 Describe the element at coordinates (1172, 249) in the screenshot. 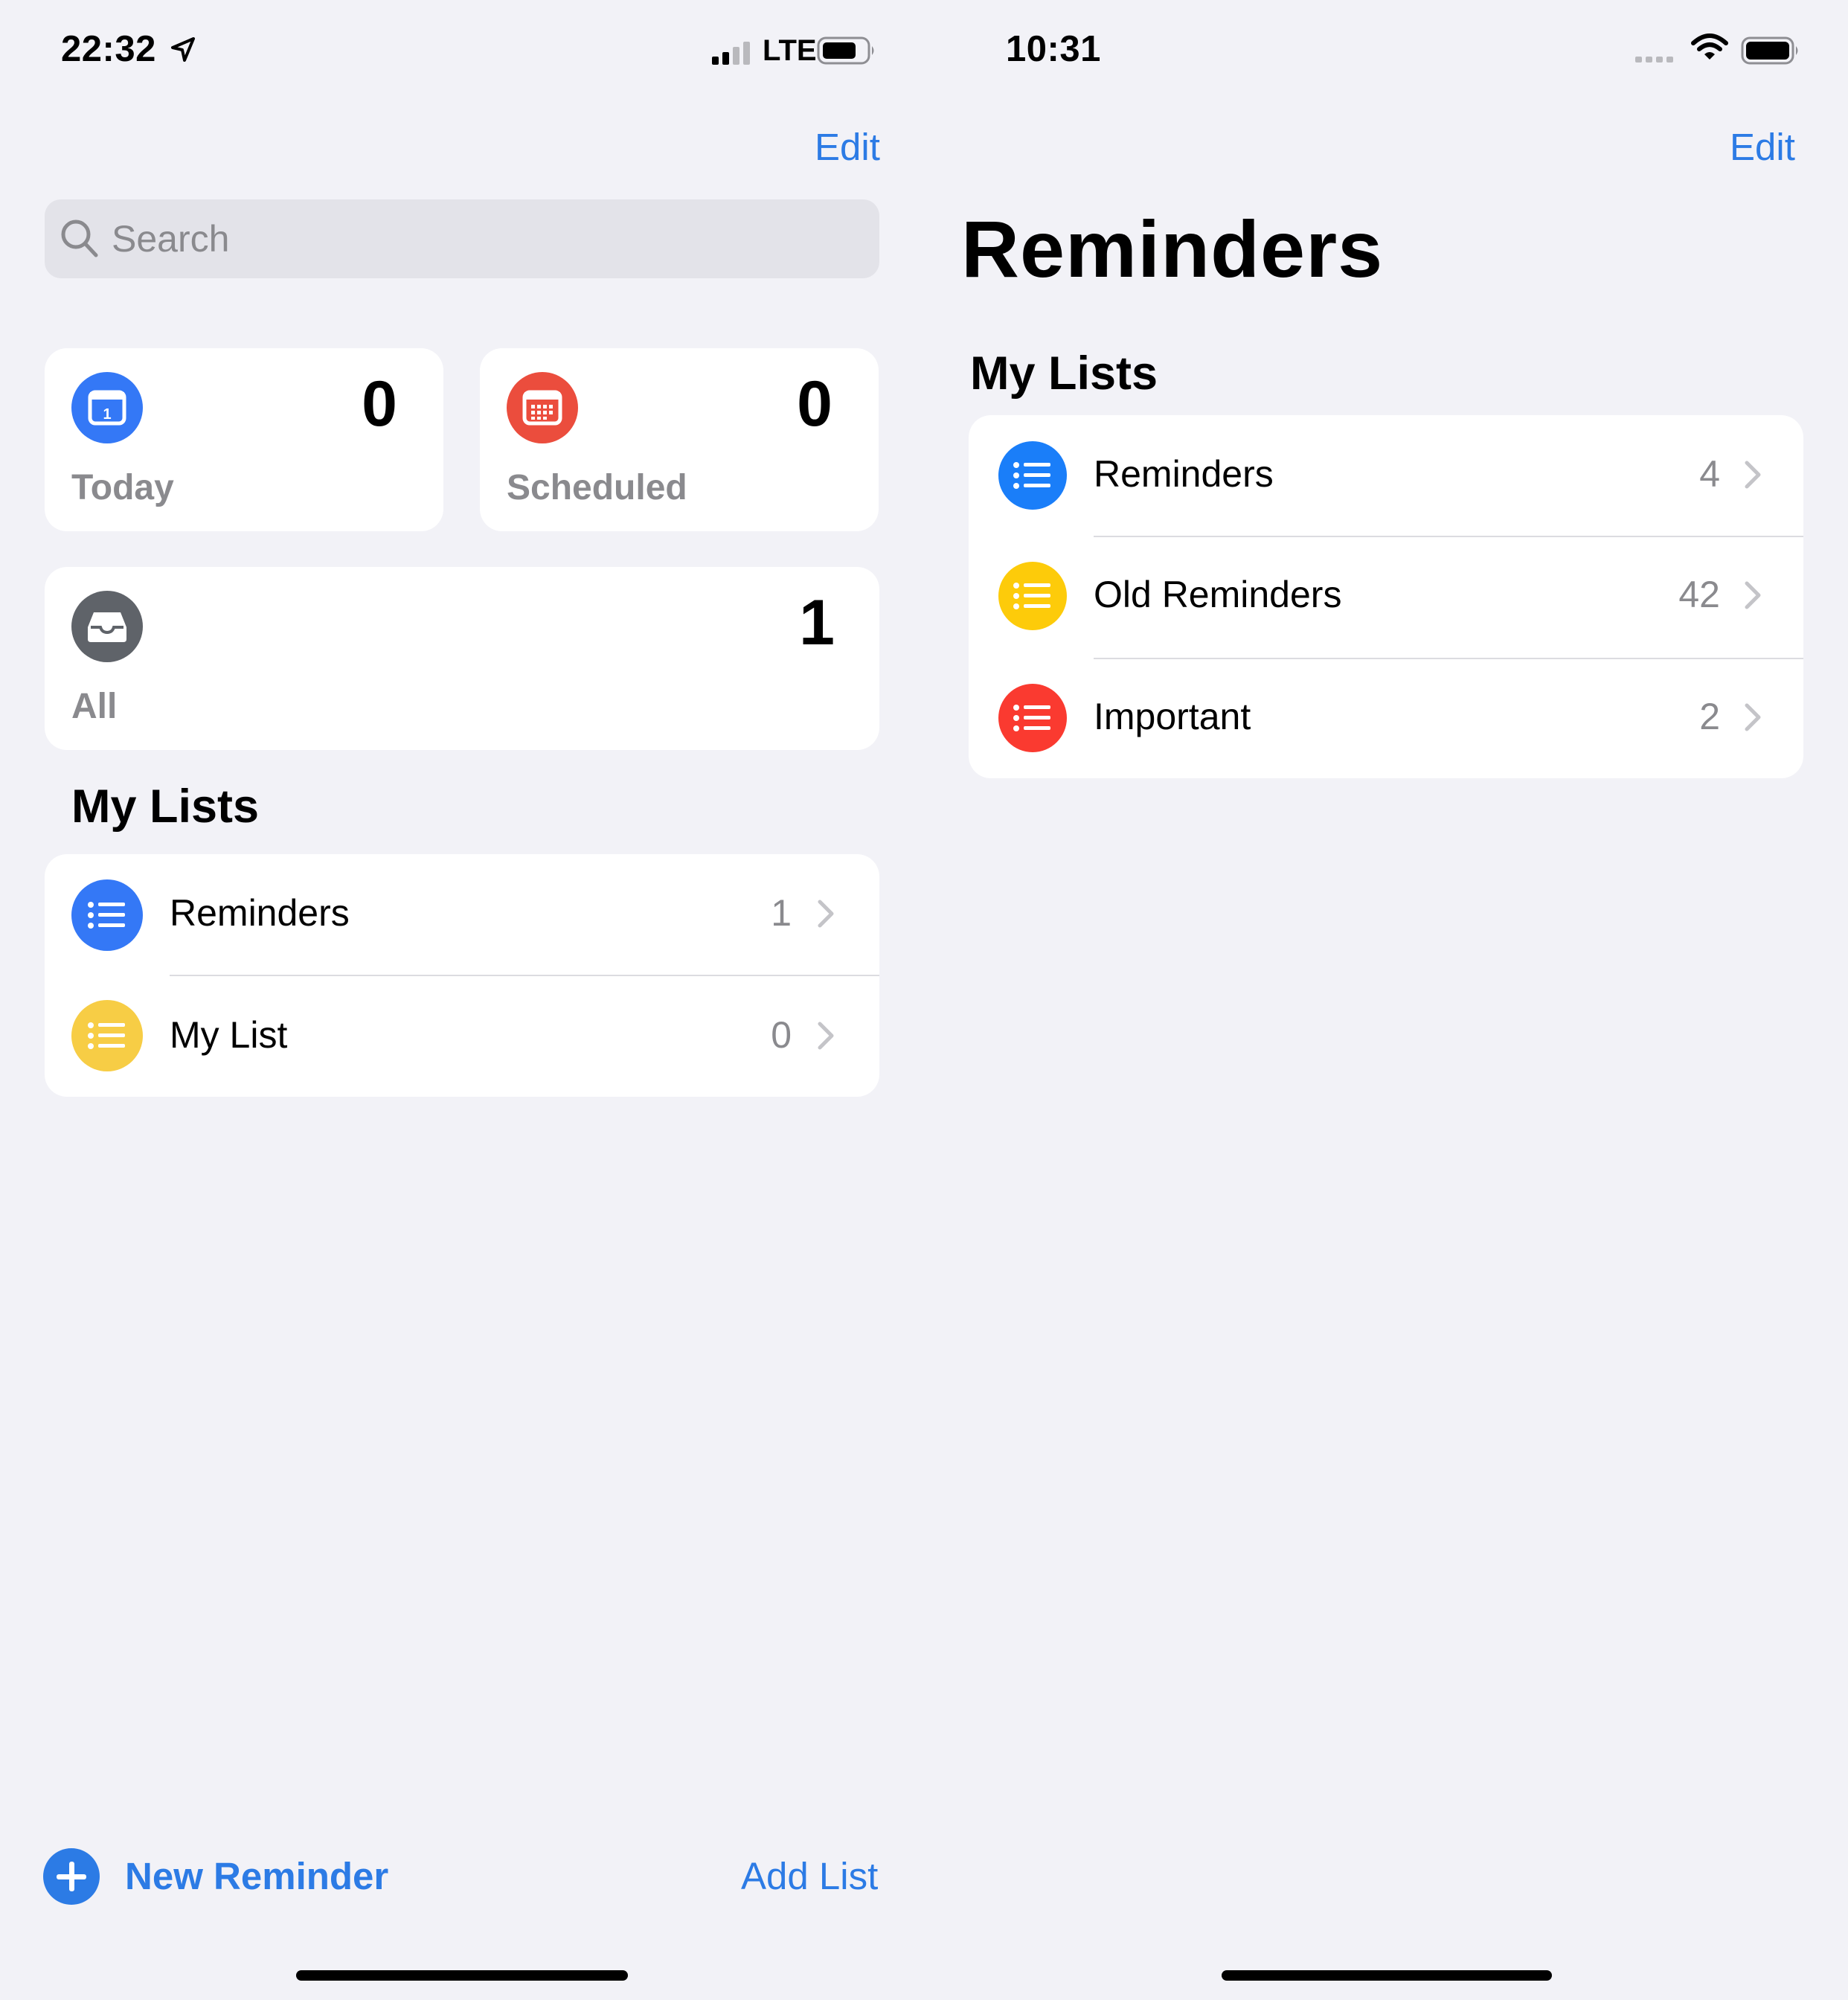

I see `page-title: Reminders` at that location.